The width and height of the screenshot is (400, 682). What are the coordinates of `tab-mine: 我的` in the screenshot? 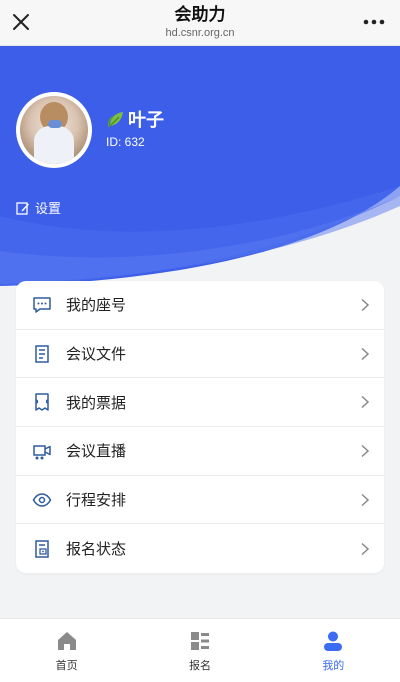 It's located at (333, 650).